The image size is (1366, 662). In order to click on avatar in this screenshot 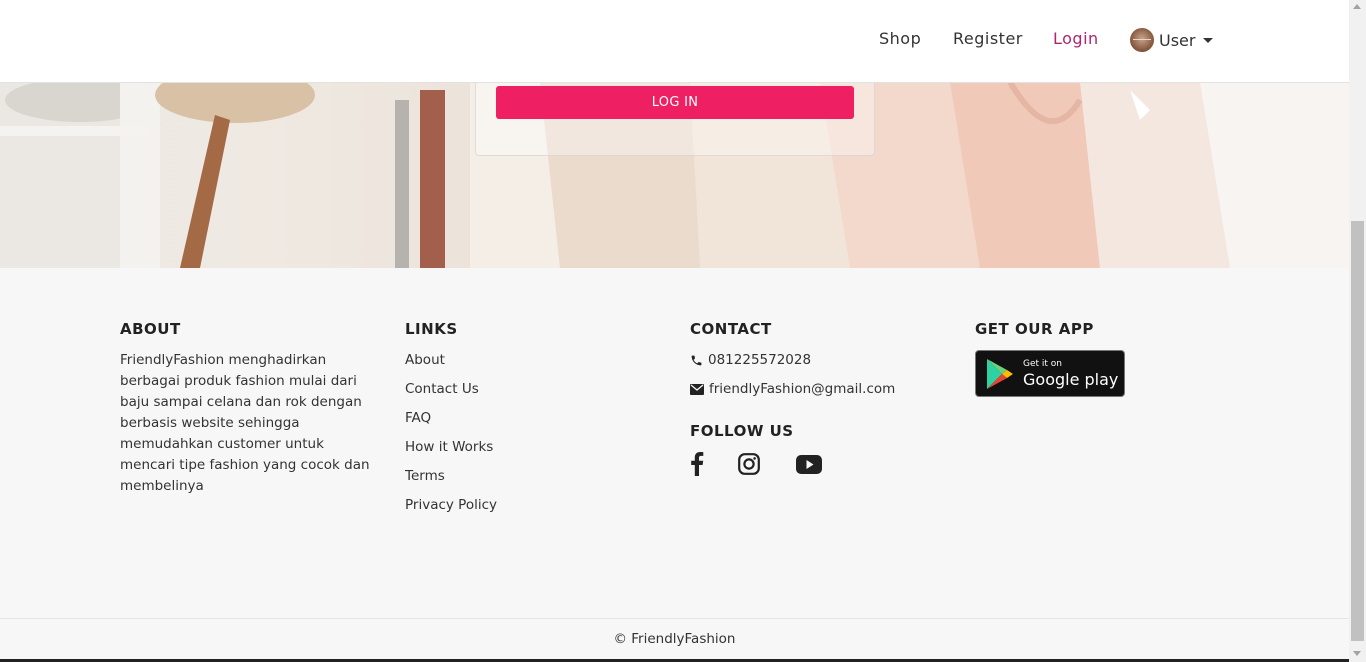, I will do `click(1142, 40)`.